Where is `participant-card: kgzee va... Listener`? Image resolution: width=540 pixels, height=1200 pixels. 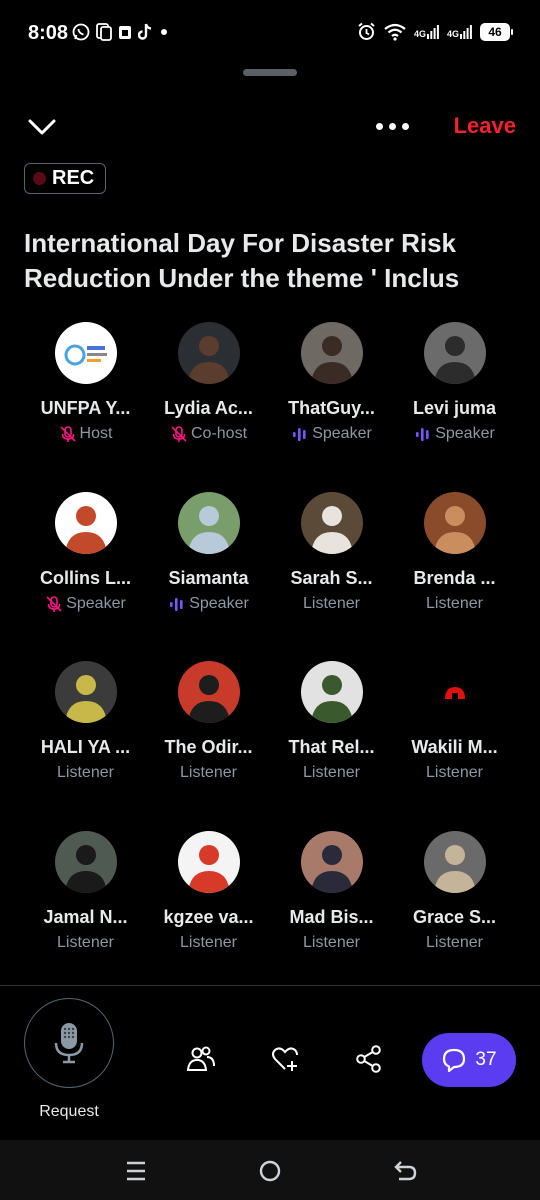
participant-card: kgzee va... Listener is located at coordinates (208, 915).